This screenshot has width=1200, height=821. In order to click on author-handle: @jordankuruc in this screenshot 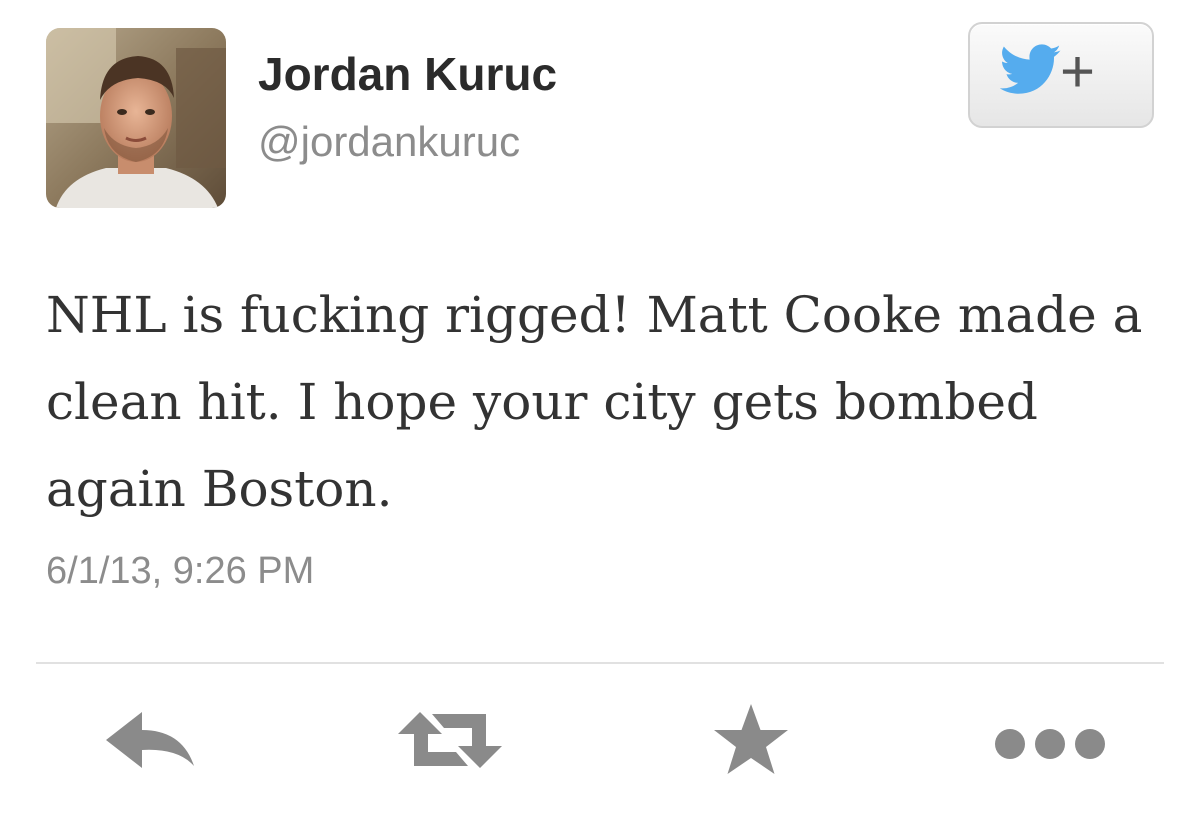, I will do `click(389, 142)`.